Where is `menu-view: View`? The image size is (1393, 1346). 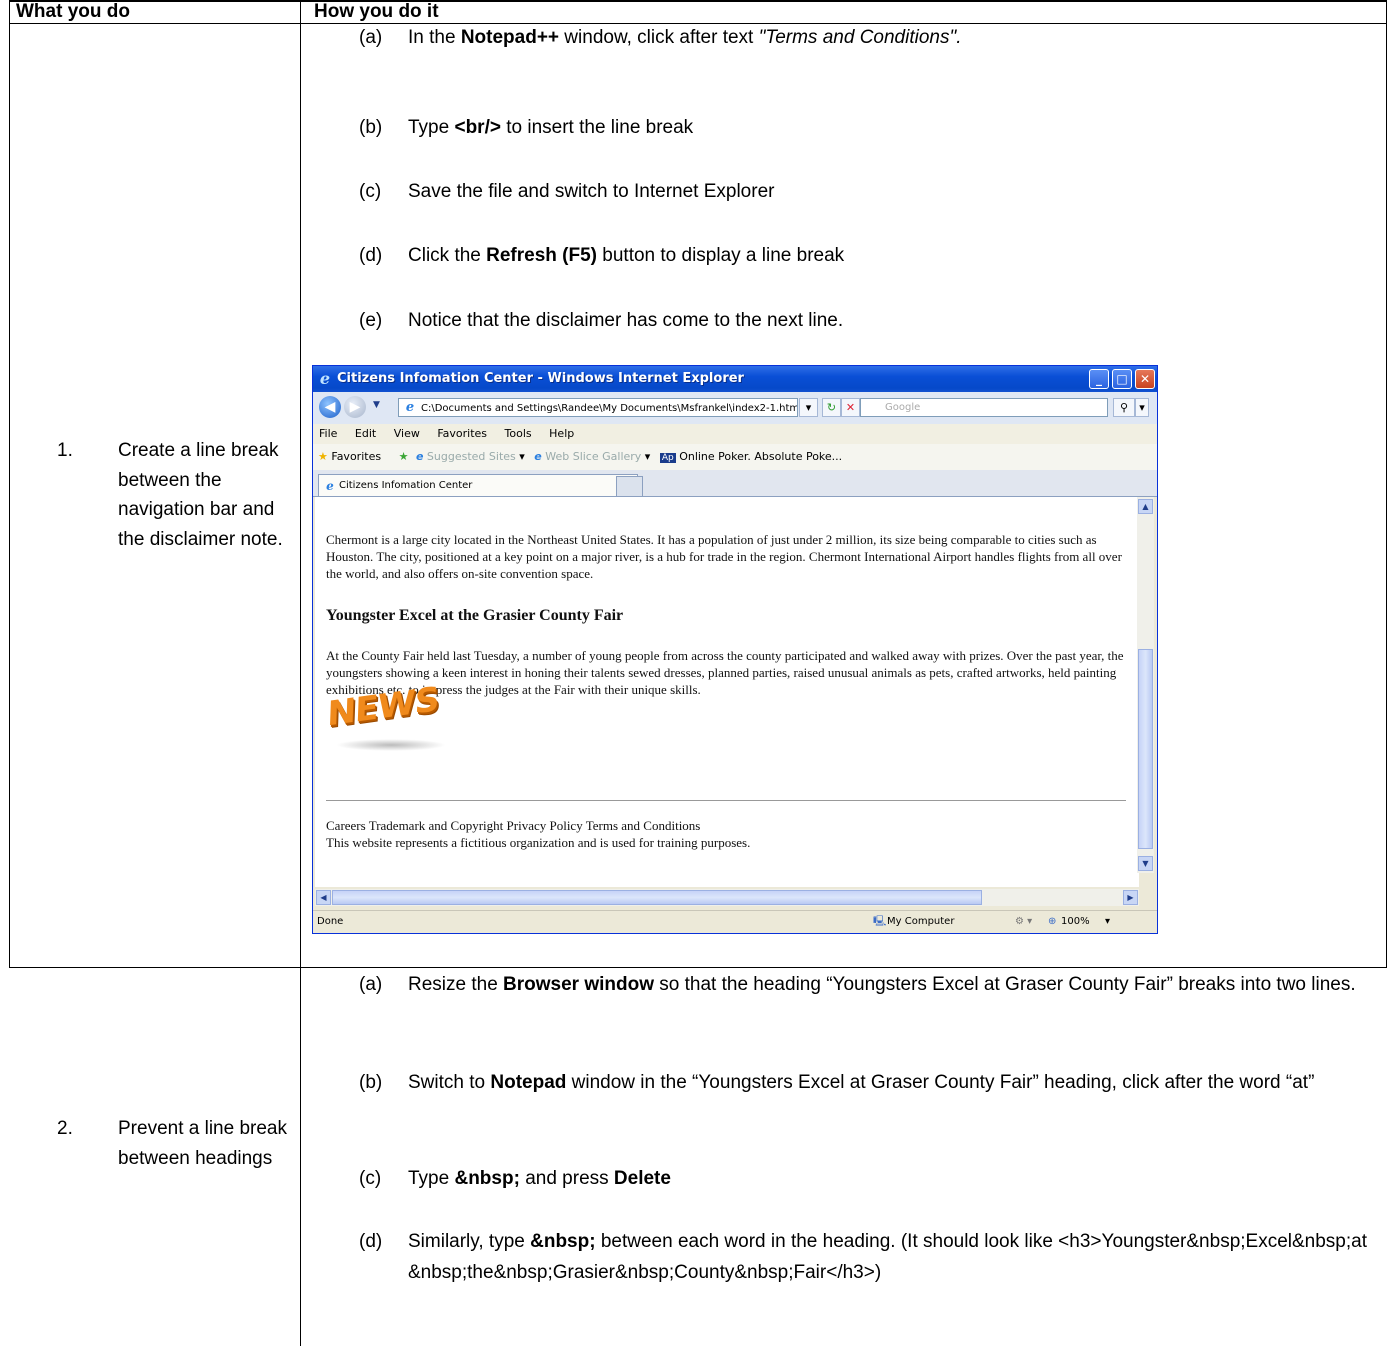 menu-view: View is located at coordinates (407, 433).